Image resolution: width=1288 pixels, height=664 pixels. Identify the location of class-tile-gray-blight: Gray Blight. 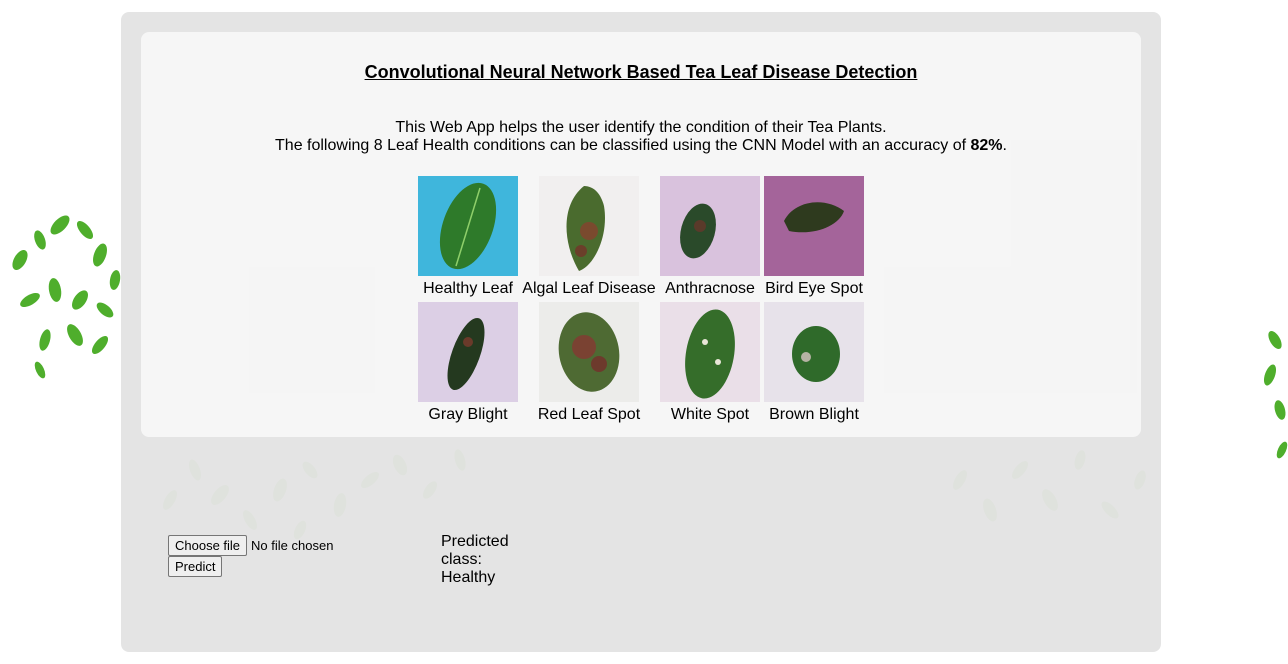
(468, 363).